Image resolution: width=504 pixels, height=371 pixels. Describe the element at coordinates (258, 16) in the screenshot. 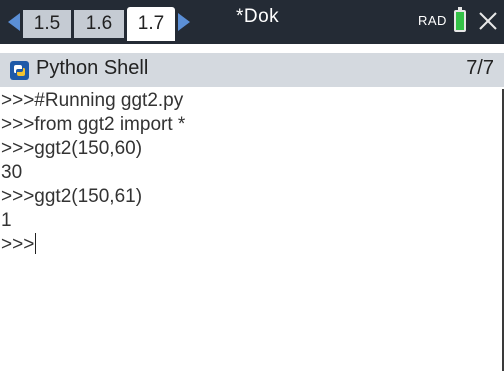

I see `document-title: *Dok` at that location.